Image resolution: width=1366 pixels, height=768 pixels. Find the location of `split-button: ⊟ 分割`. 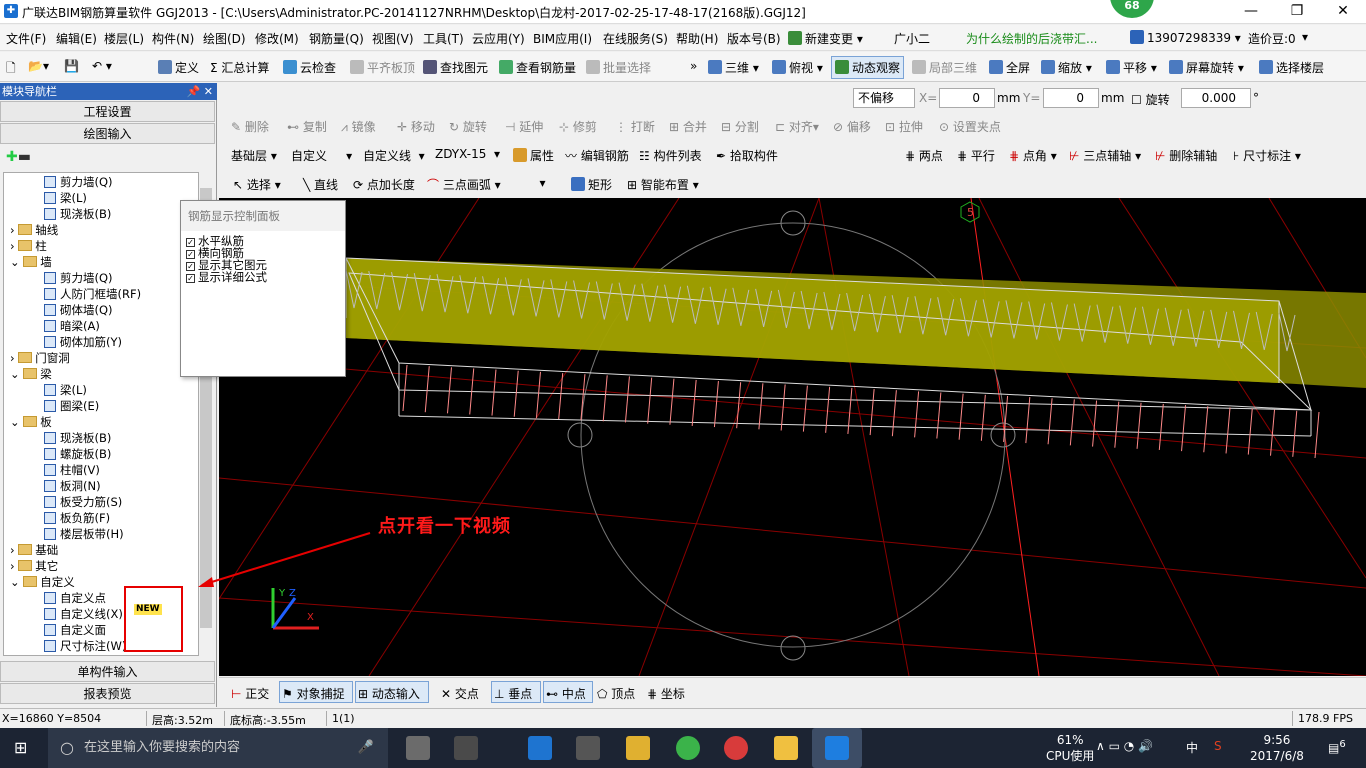

split-button: ⊟ 分割 is located at coordinates (740, 126).